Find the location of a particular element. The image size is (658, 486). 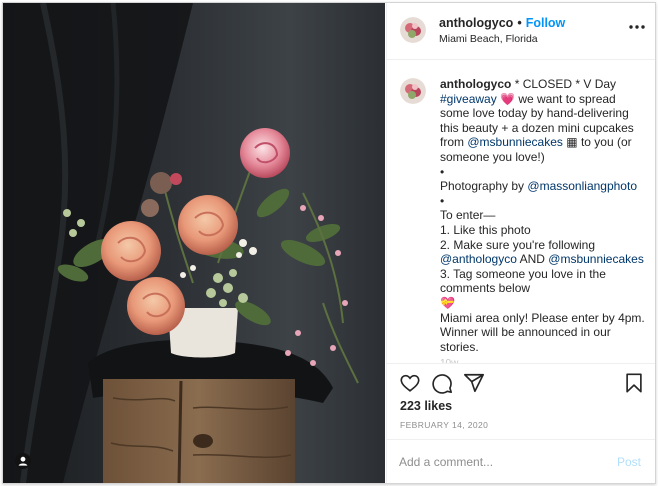

more-horizontal-icon is located at coordinates (637, 27).